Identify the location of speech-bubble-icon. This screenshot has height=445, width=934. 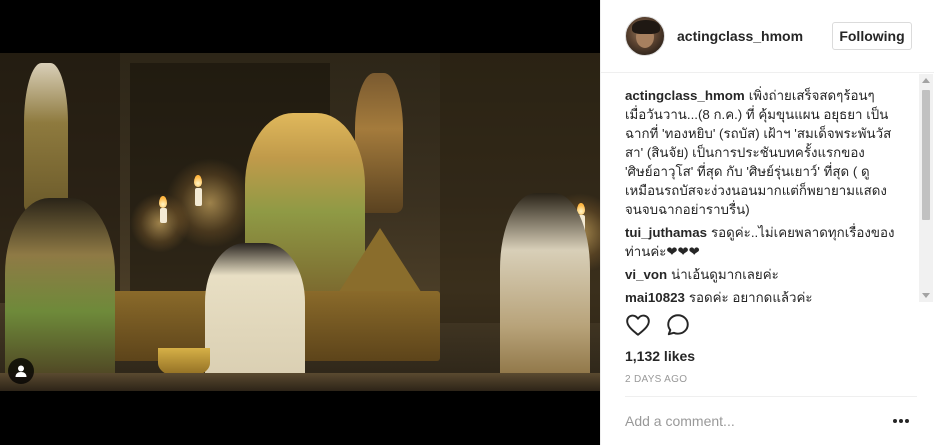
(679, 326).